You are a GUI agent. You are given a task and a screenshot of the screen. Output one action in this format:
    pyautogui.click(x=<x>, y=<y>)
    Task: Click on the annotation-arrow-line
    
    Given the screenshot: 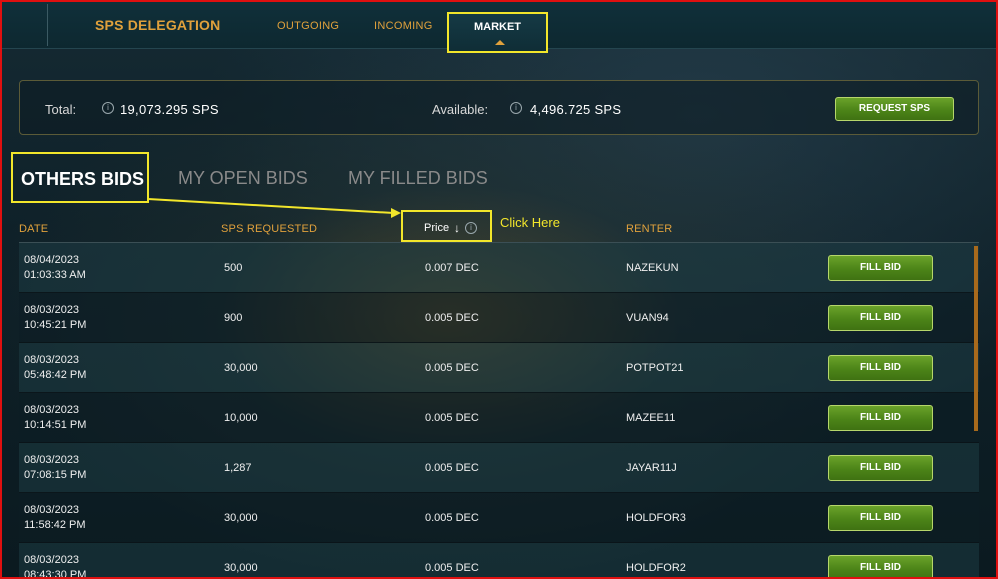 What is the action you would take?
    pyautogui.click(x=271, y=206)
    